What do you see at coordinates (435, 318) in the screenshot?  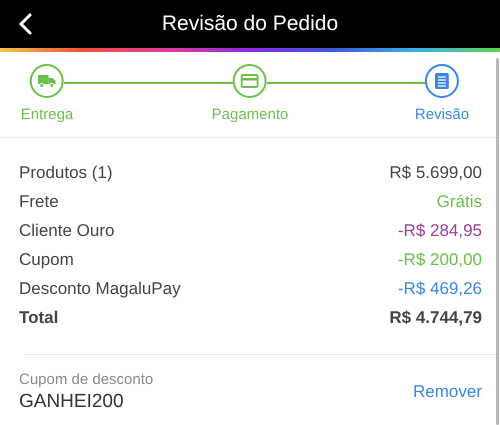 I see `summary-value: R$ 4.744,79` at bounding box center [435, 318].